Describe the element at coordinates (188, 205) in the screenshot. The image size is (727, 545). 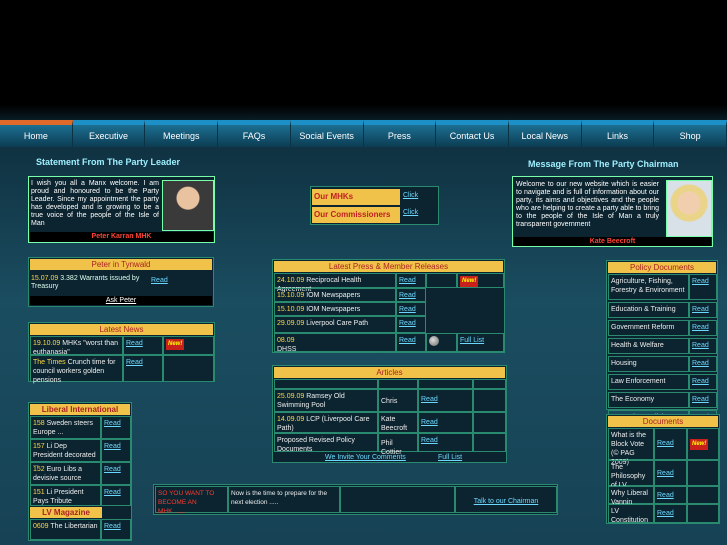
I see `leader-photo` at that location.